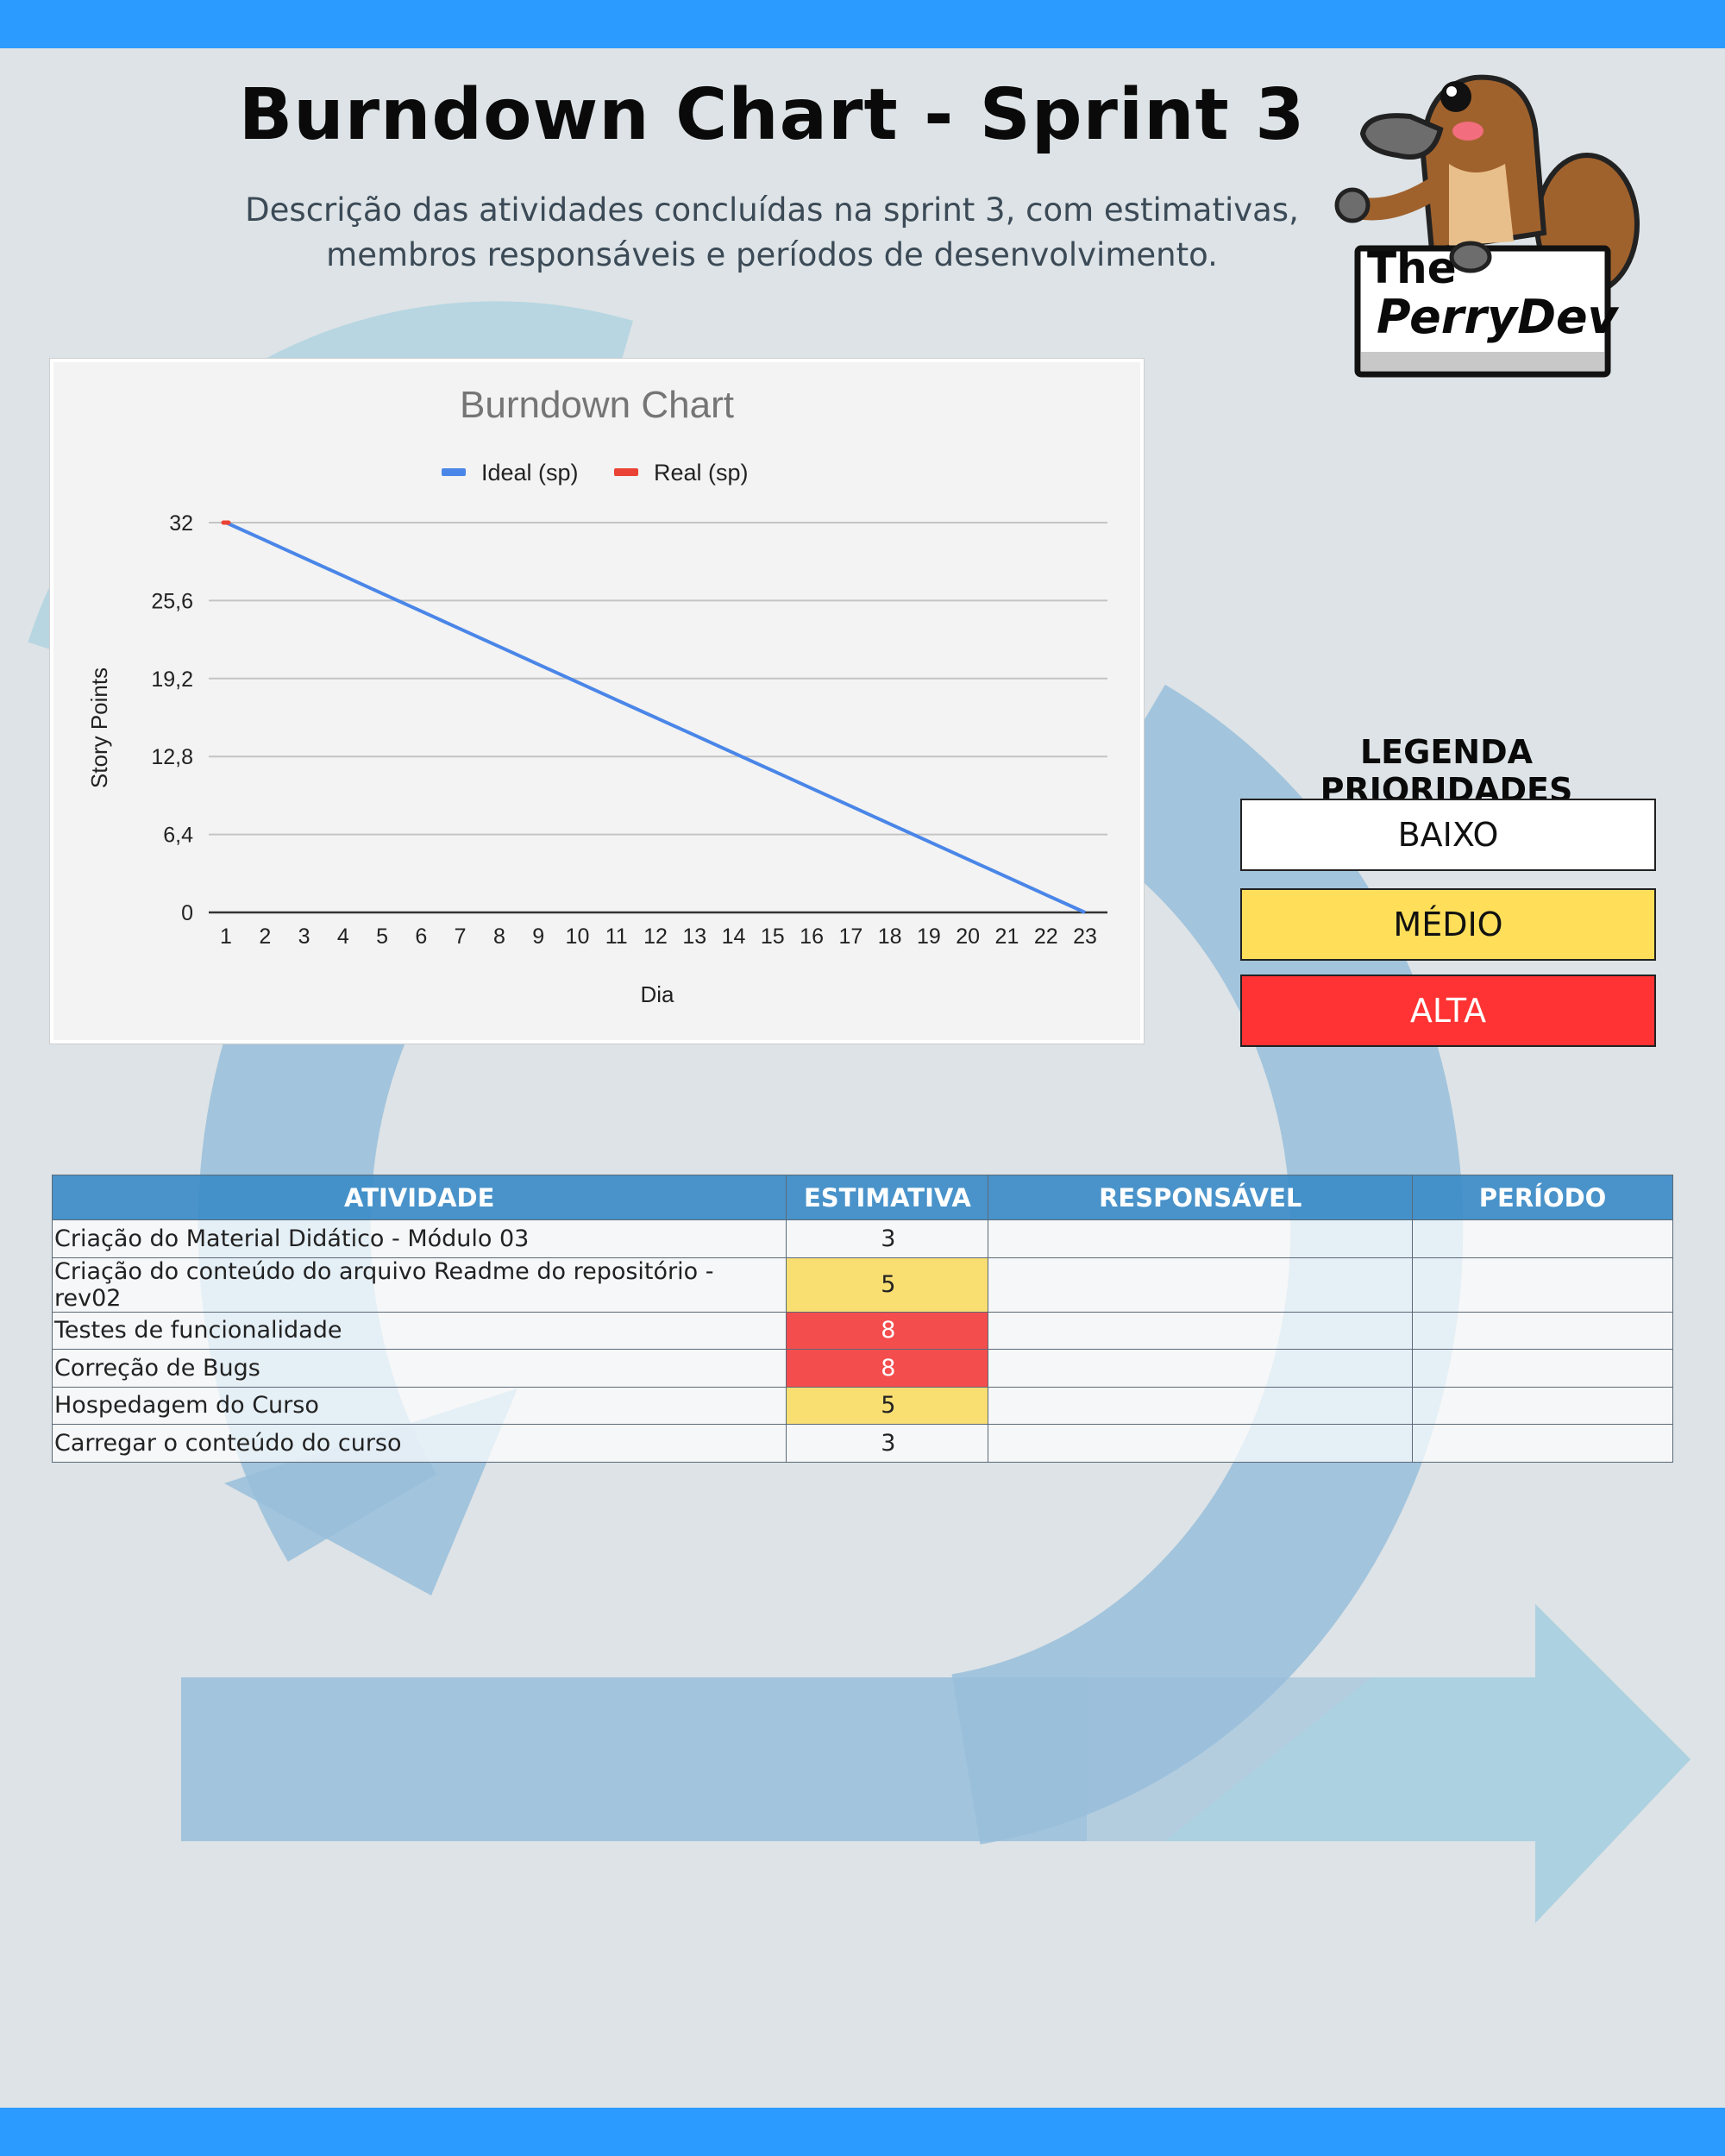  Describe the element at coordinates (419, 1405) in the screenshot. I see `activity-cell: Hospedagem do Curso` at that location.